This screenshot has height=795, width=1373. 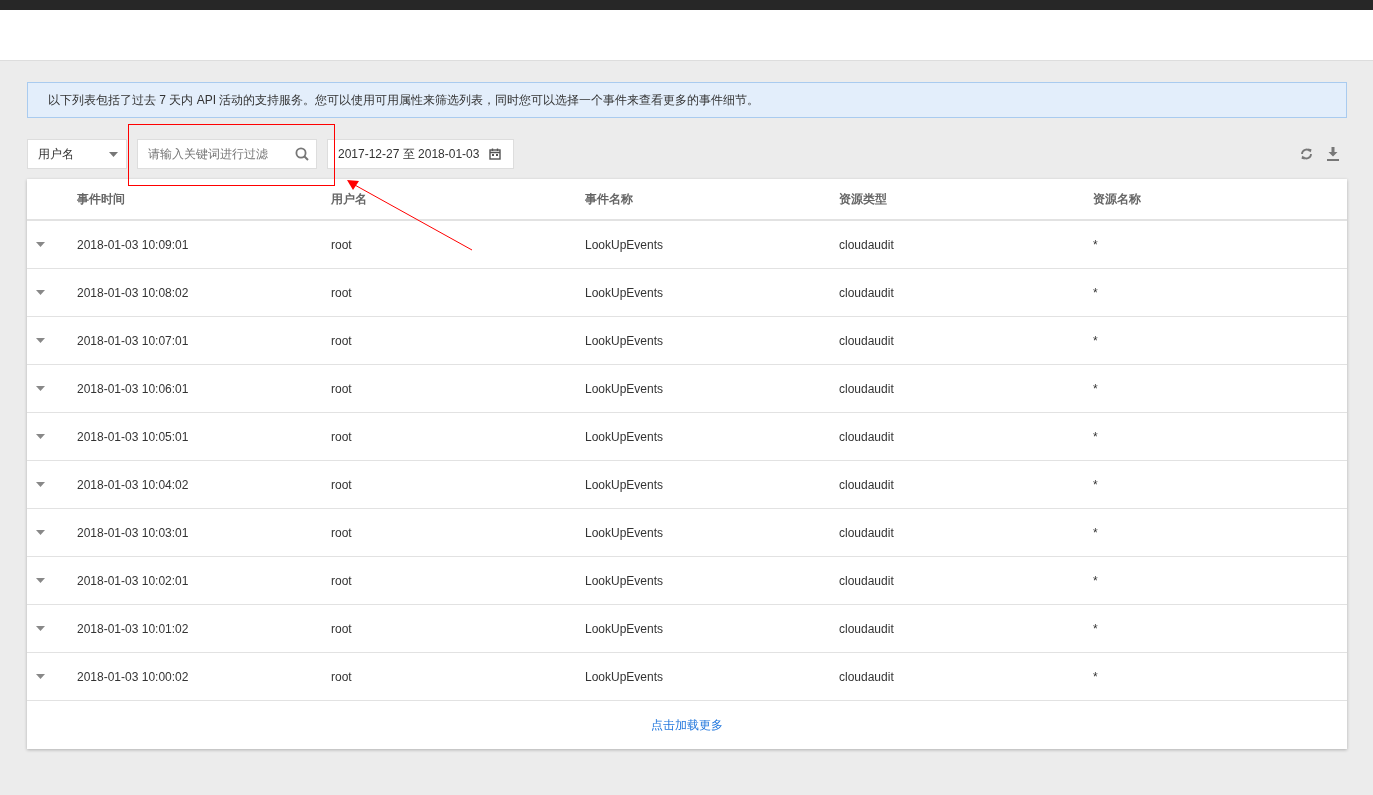 What do you see at coordinates (349, 199) in the screenshot?
I see `column-header: 用户名` at bounding box center [349, 199].